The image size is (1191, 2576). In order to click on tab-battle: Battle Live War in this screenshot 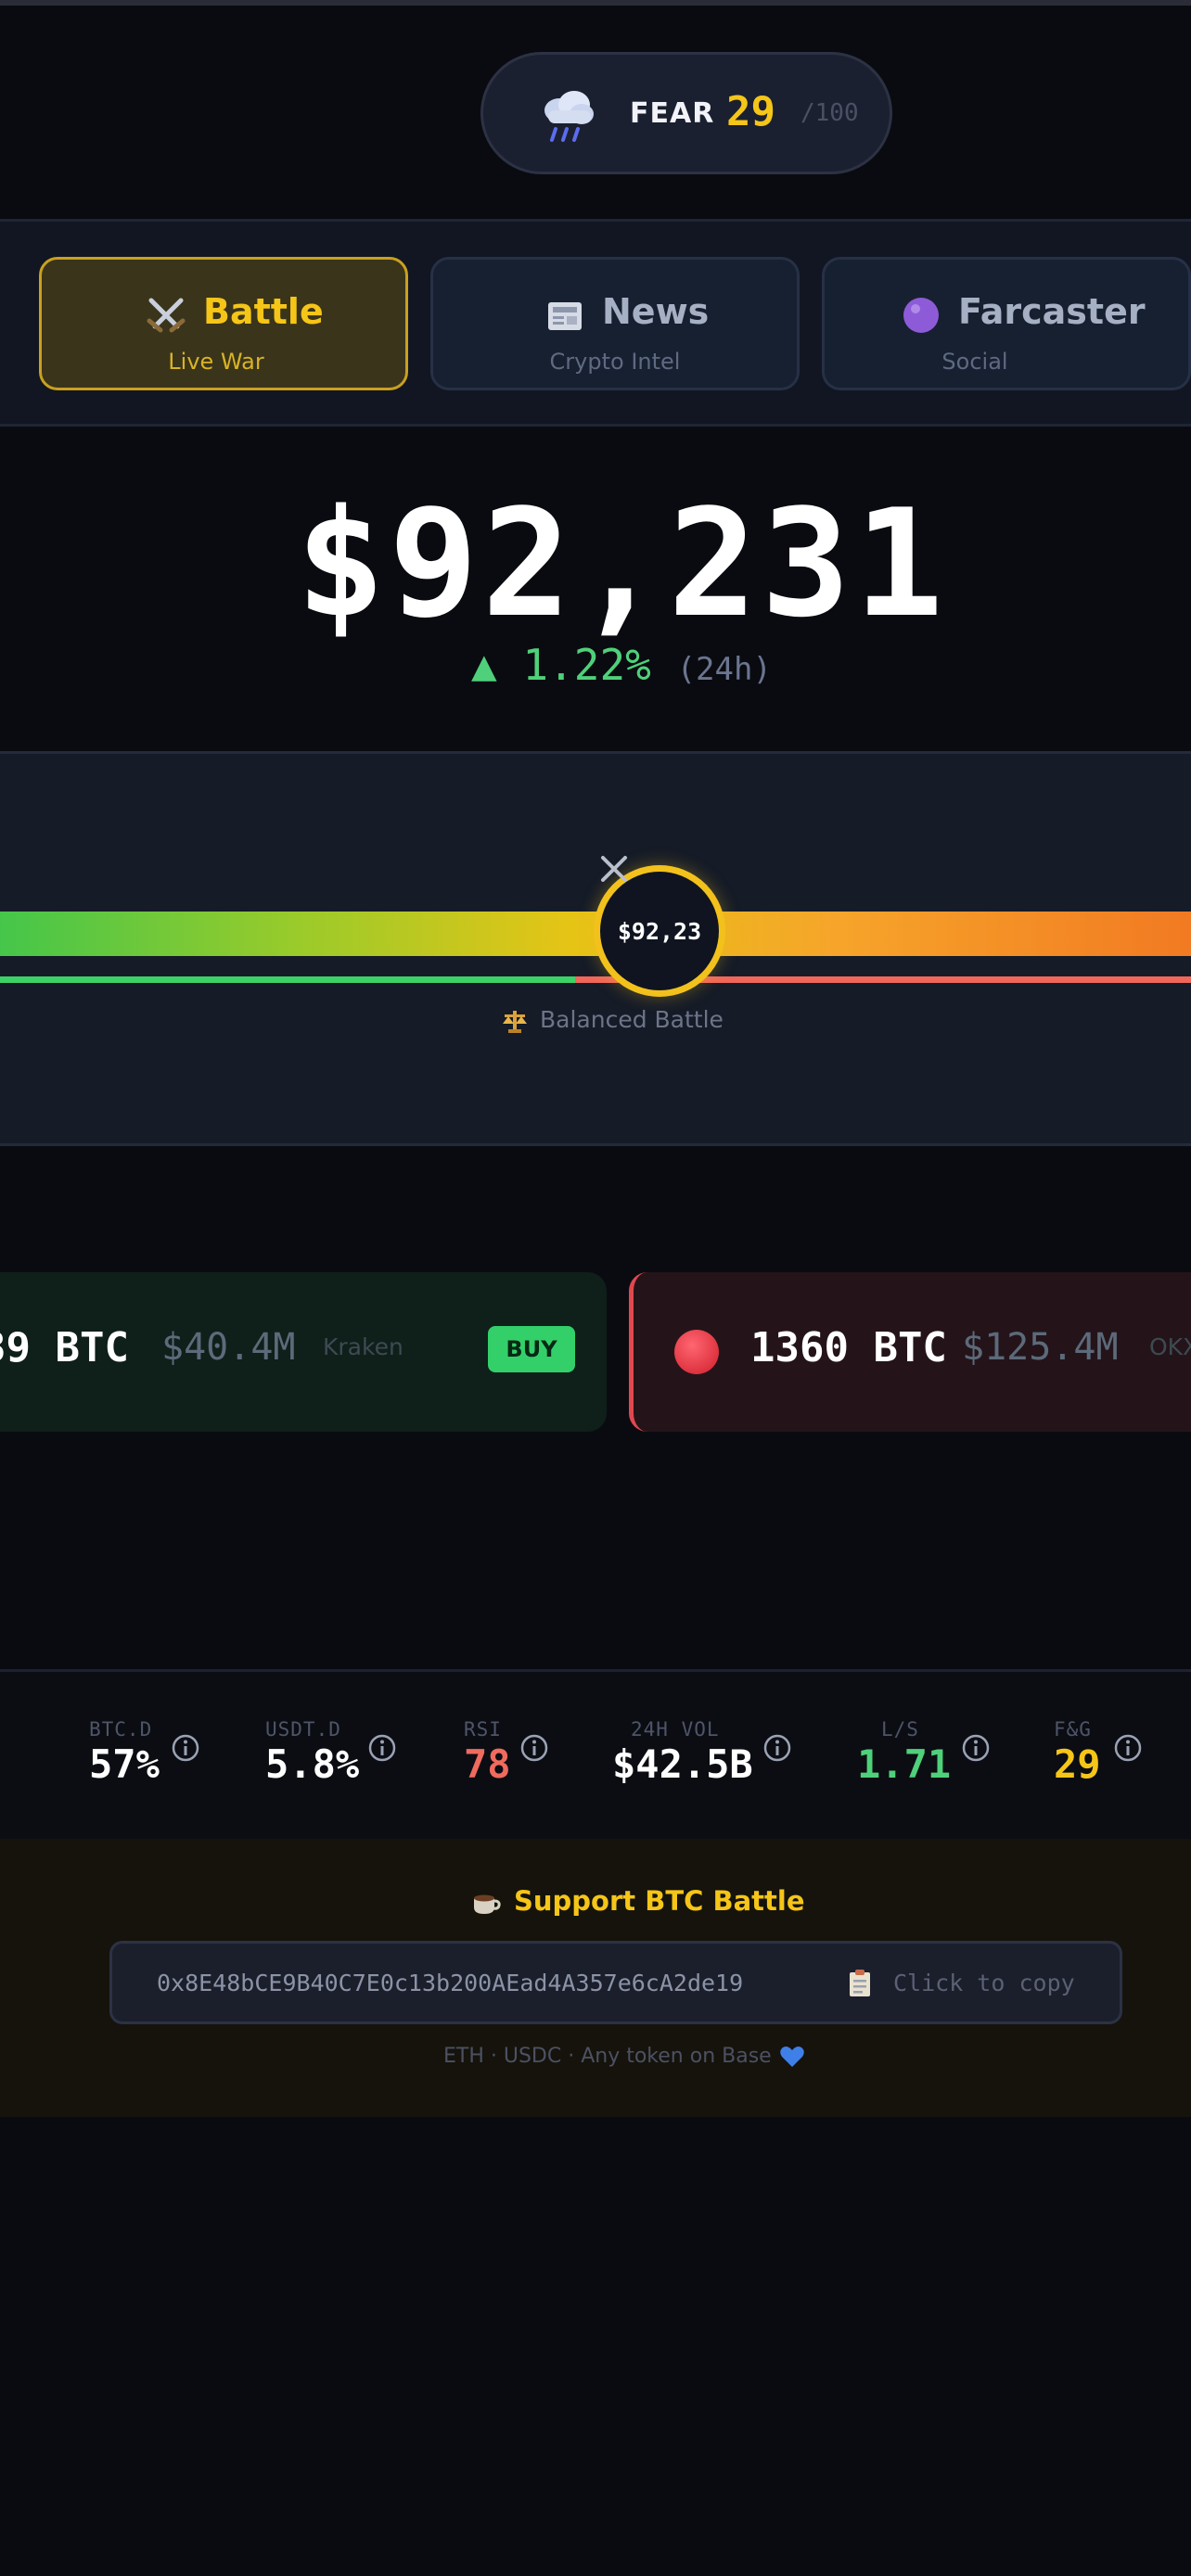, I will do `click(223, 323)`.